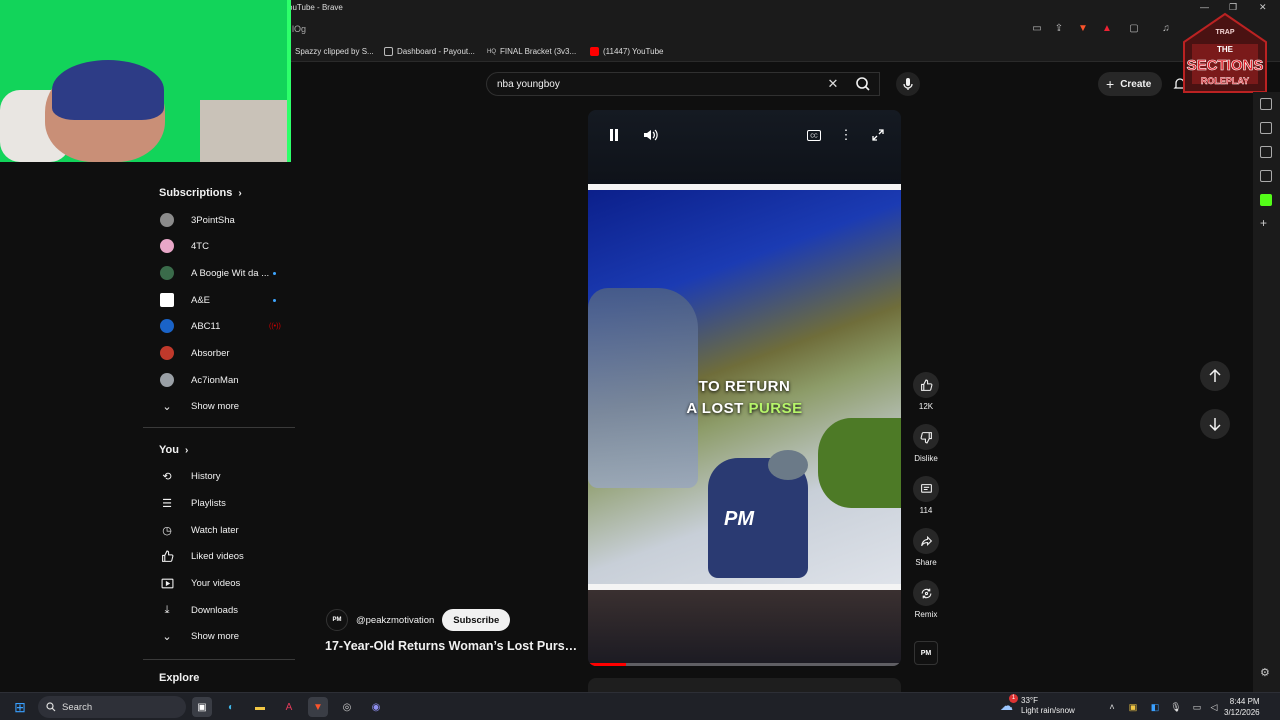 The height and width of the screenshot is (720, 1280). What do you see at coordinates (219, 476) in the screenshot?
I see `sidebar-item-history: ⟲ History` at bounding box center [219, 476].